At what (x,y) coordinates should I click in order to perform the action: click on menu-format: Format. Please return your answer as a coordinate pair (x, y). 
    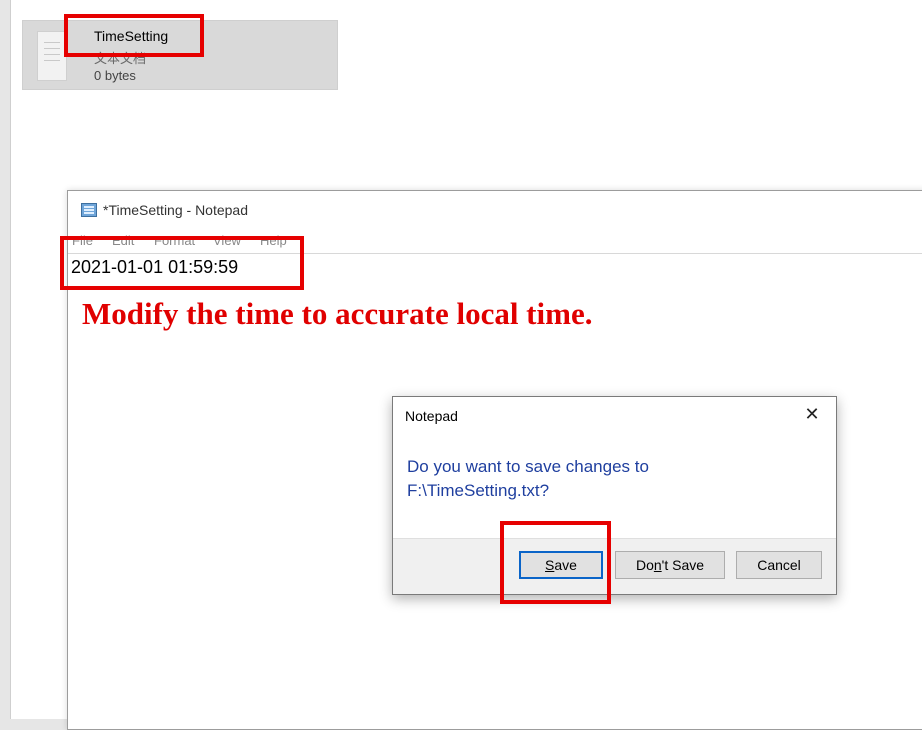
    Looking at the image, I should click on (174, 240).